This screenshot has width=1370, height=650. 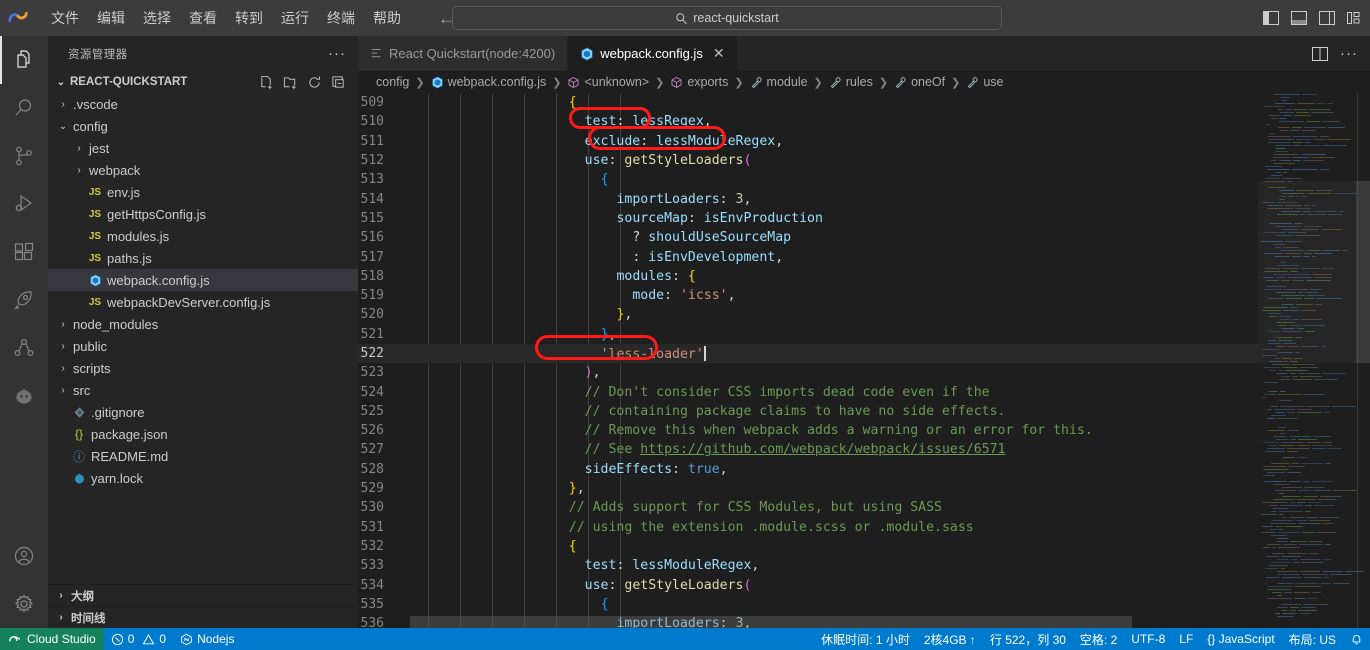 I want to click on status-eol: LF, so click(x=1186, y=639).